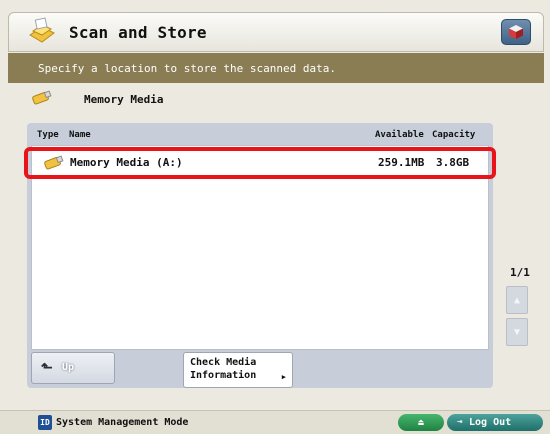 This screenshot has width=550, height=434. I want to click on page-title: Scan and Store, so click(138, 32).